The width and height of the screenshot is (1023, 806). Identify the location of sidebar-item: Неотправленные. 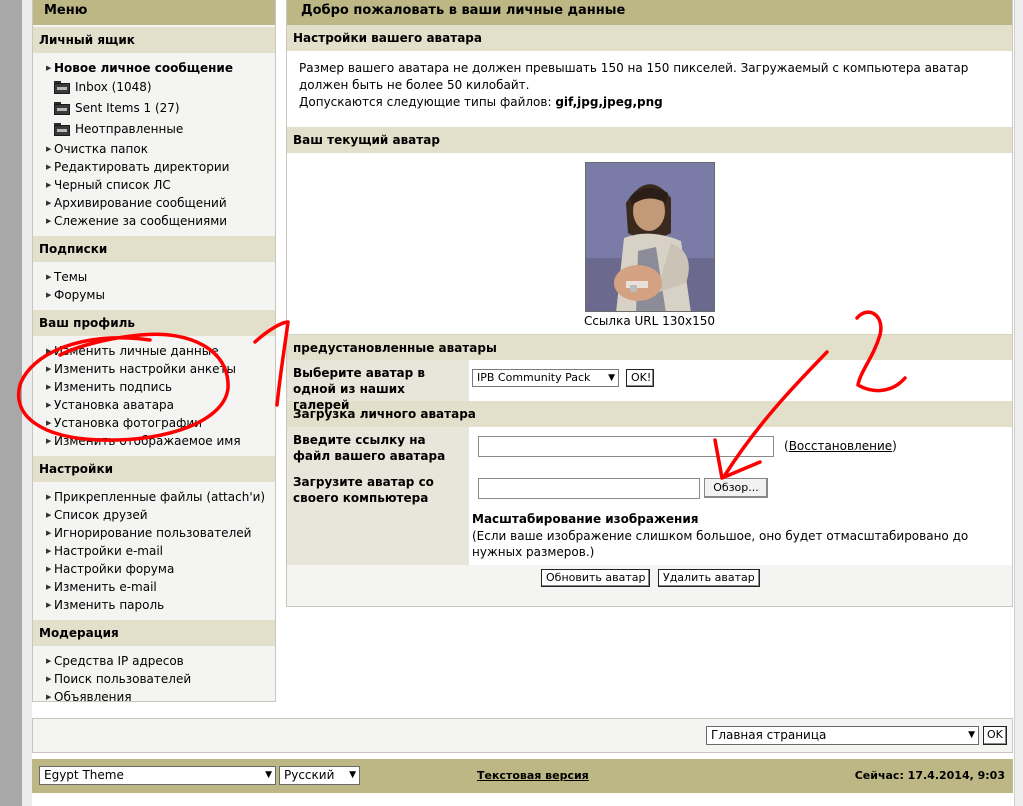
(160, 129).